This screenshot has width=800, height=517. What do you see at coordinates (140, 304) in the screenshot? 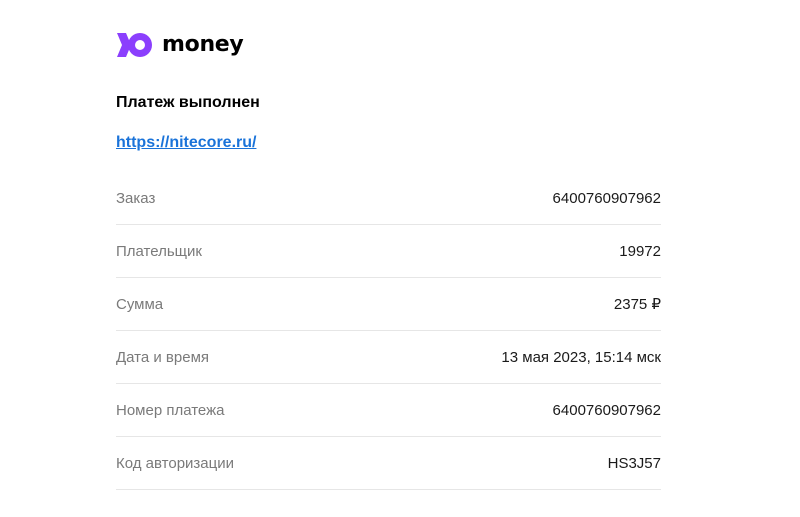
I see `detail-label: Сумма` at bounding box center [140, 304].